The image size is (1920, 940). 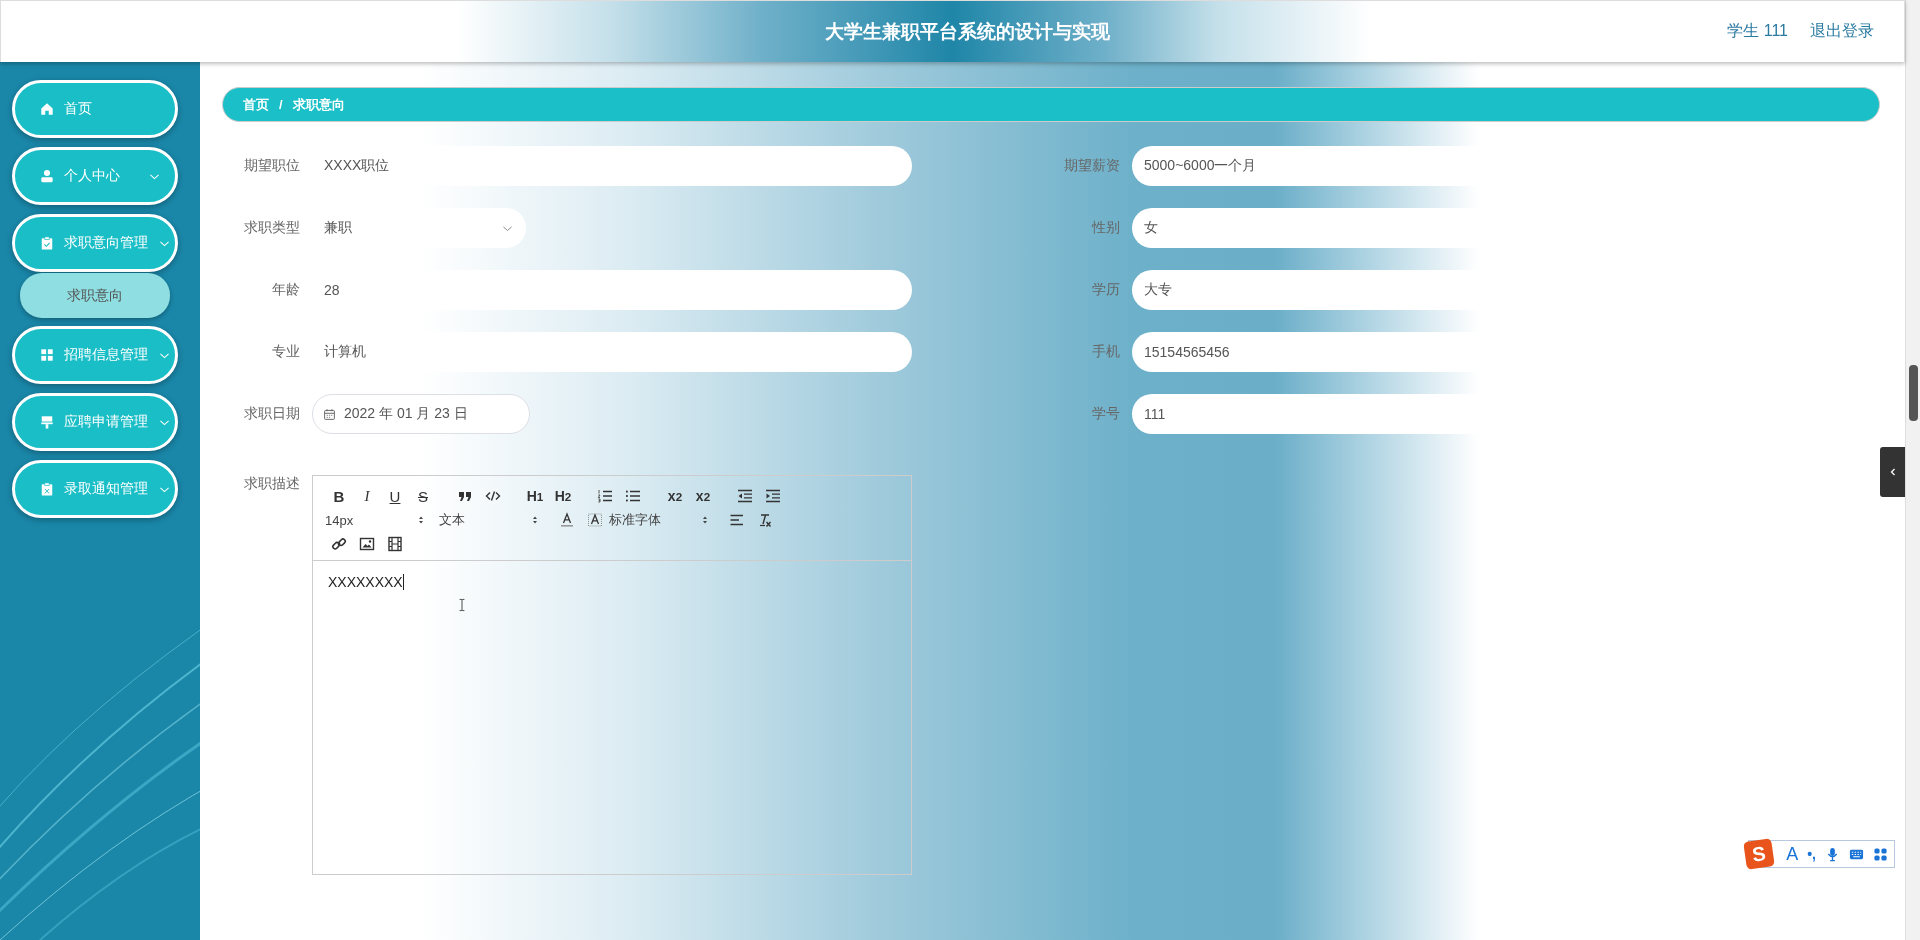 What do you see at coordinates (339, 496) in the screenshot?
I see `bold-button: B` at bounding box center [339, 496].